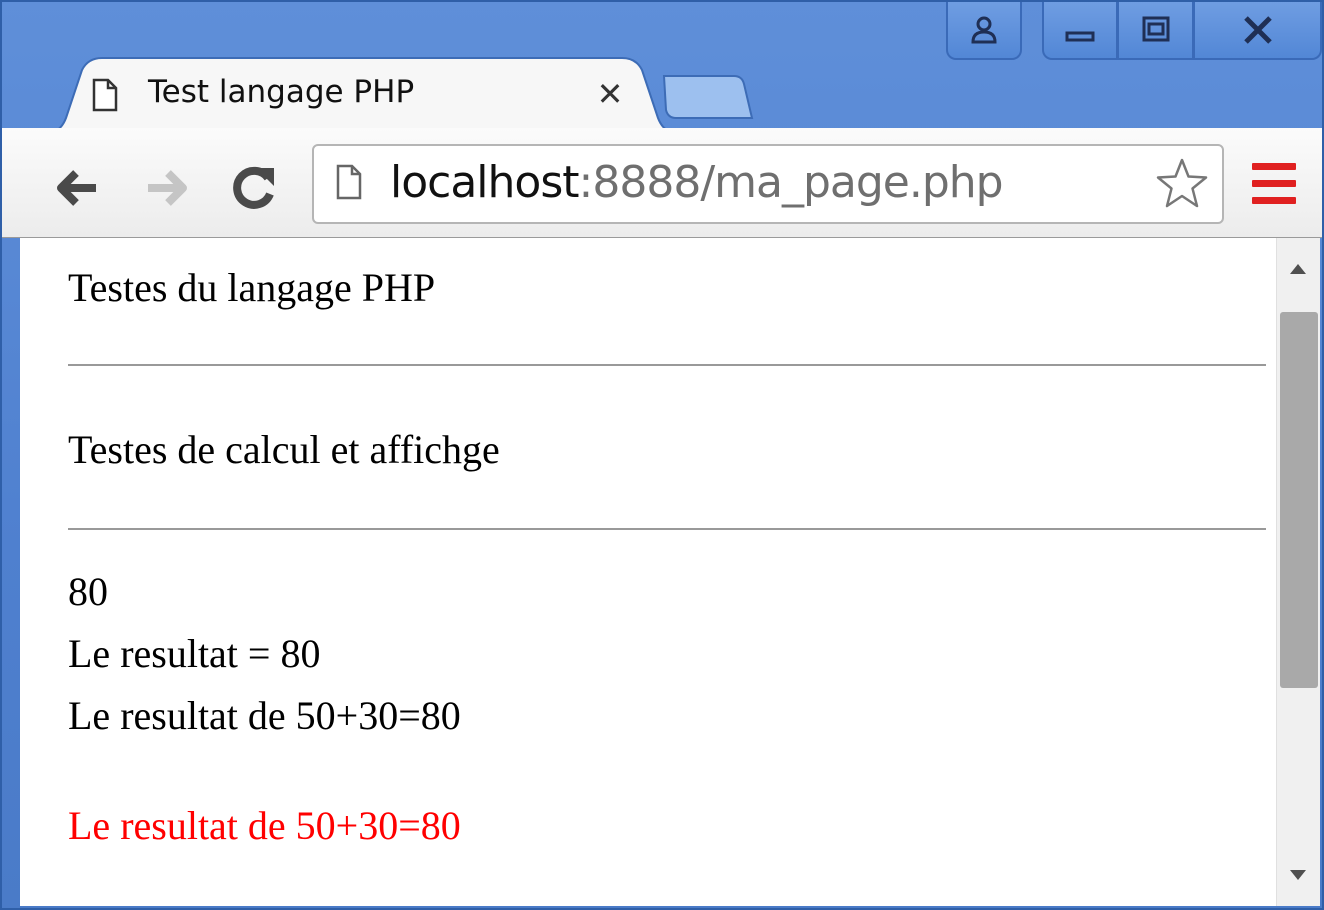 The image size is (1324, 910). I want to click on window-close-button, so click(1258, 31).